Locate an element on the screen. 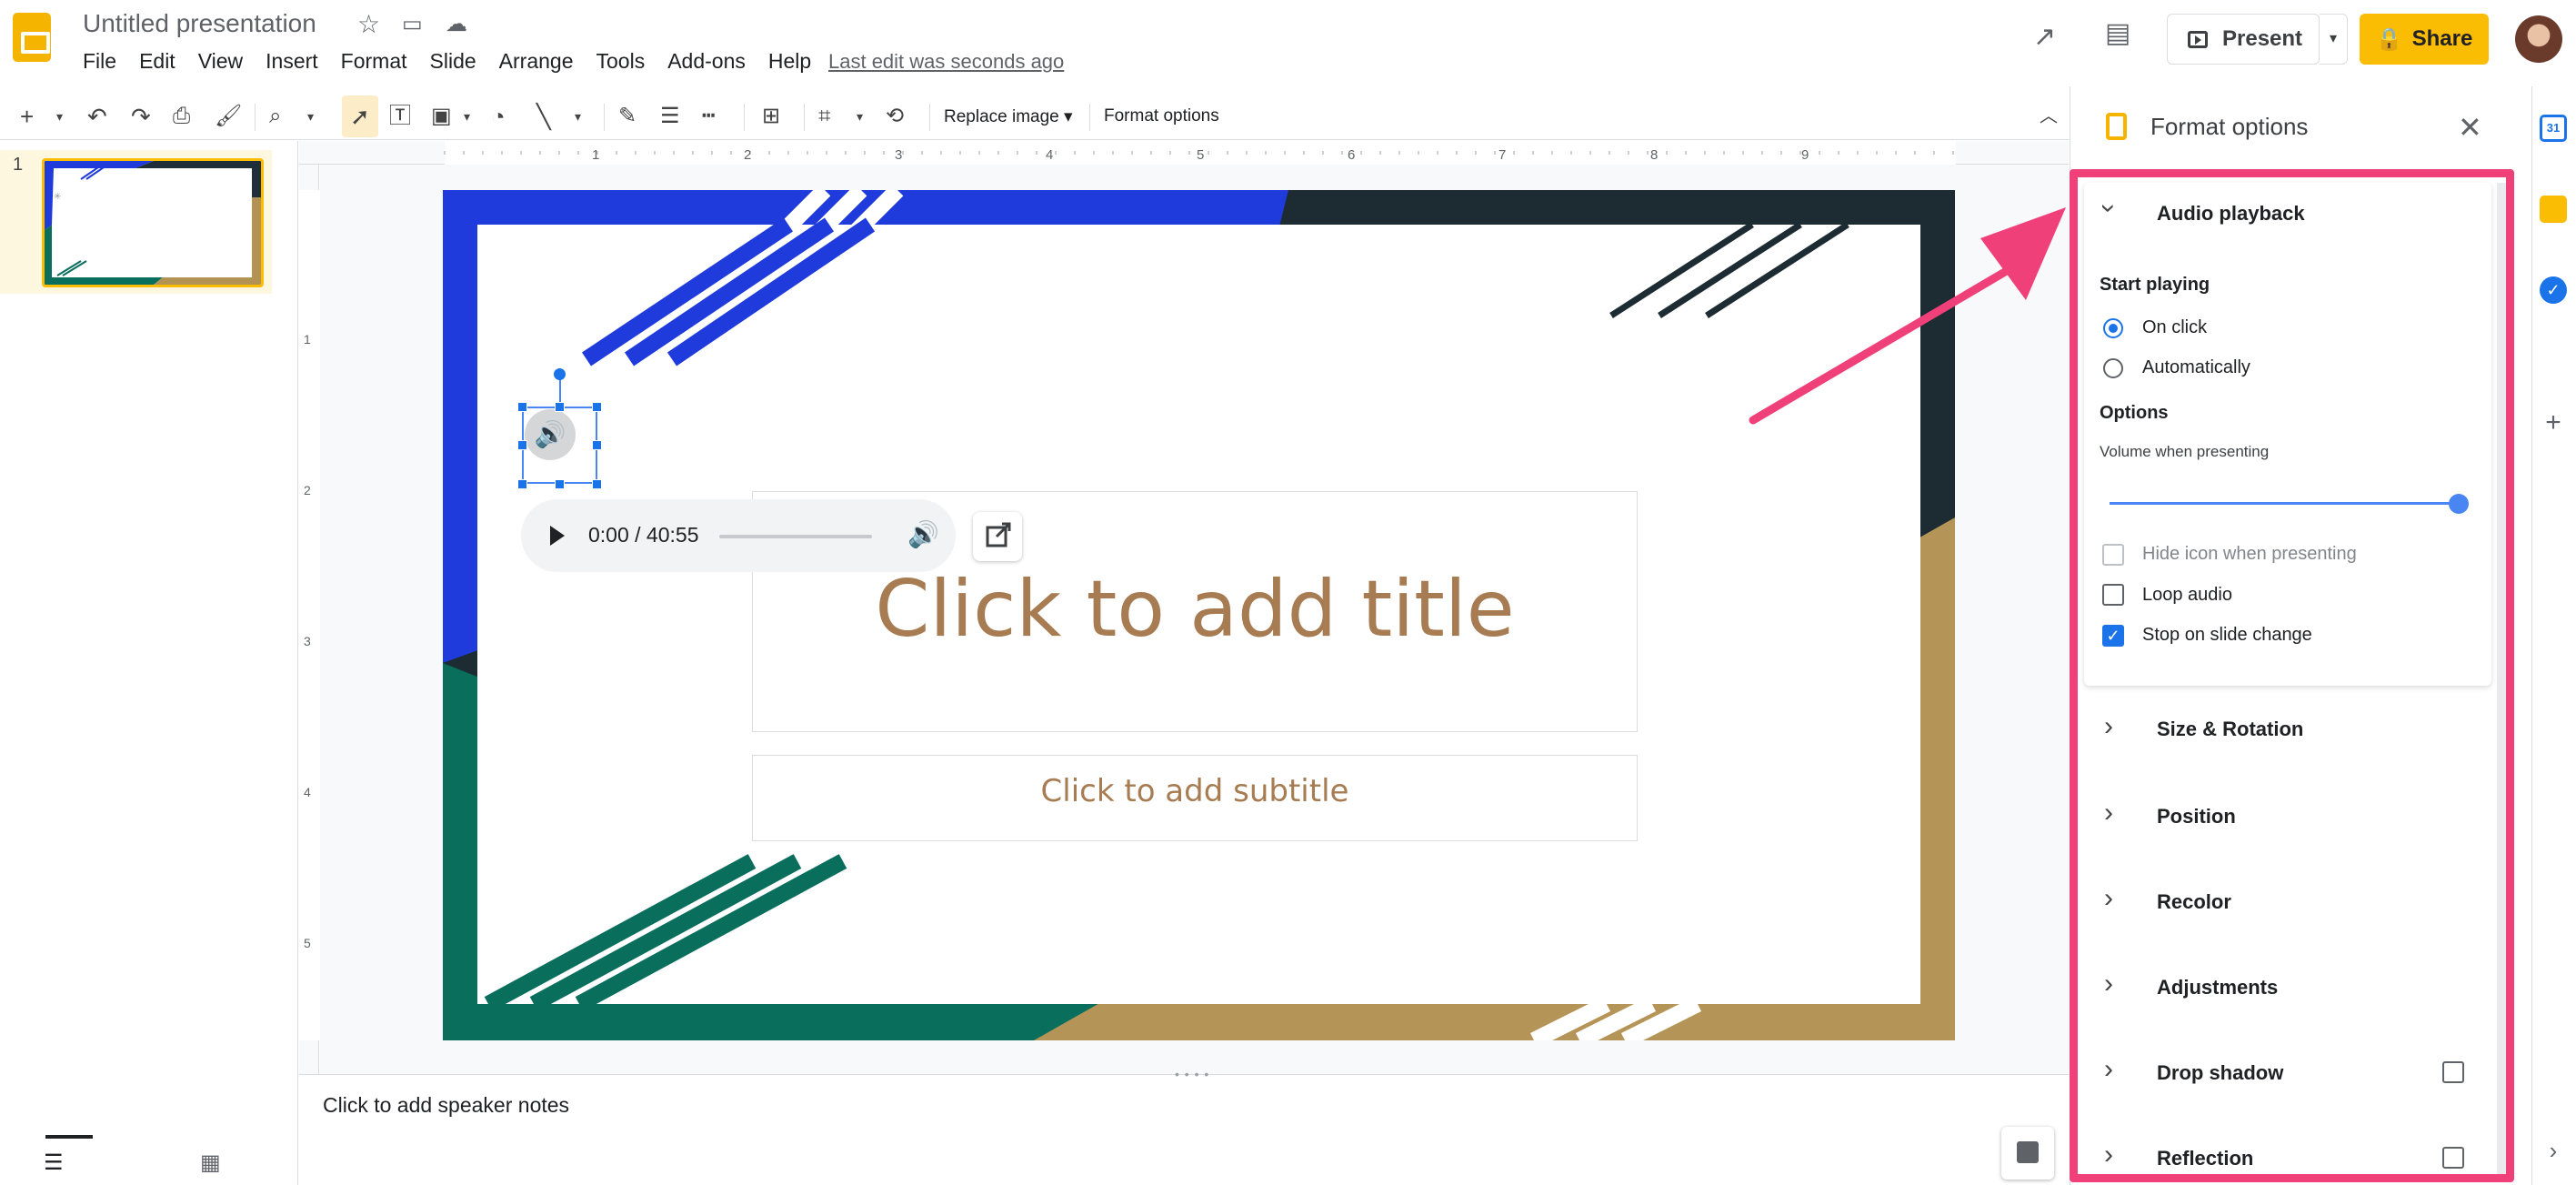 The width and height of the screenshot is (2576, 1185). resize-handle-r is located at coordinates (597, 445).